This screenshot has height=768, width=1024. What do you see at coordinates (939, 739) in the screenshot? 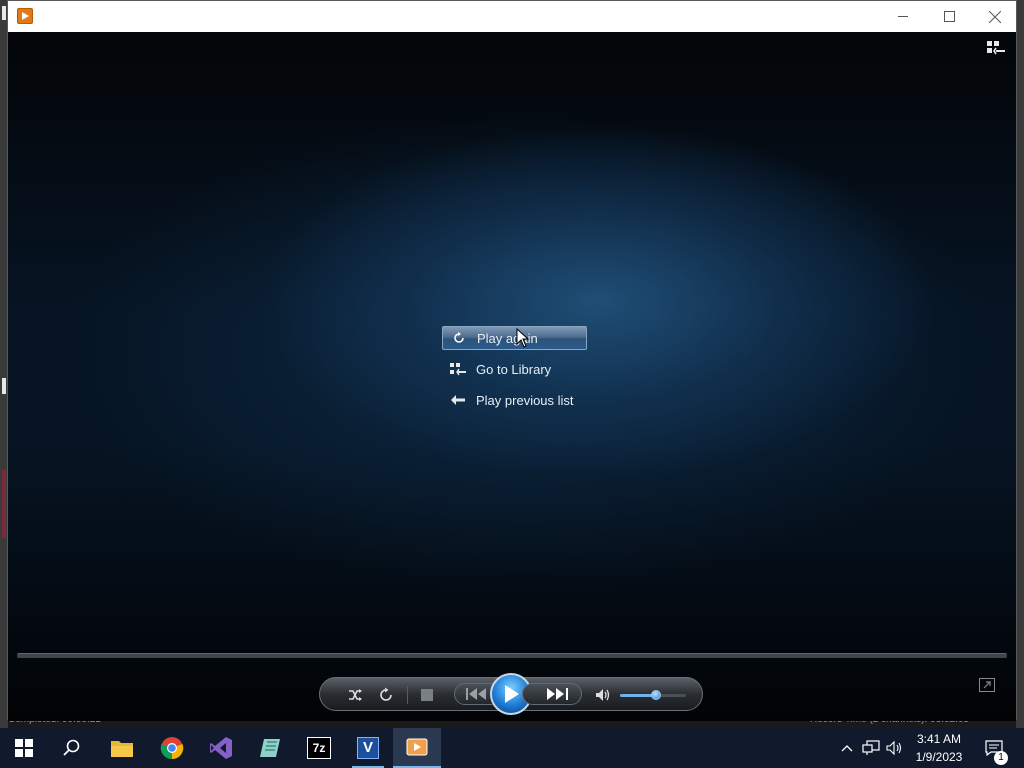
I see `clock-time: 3:41 AM` at bounding box center [939, 739].